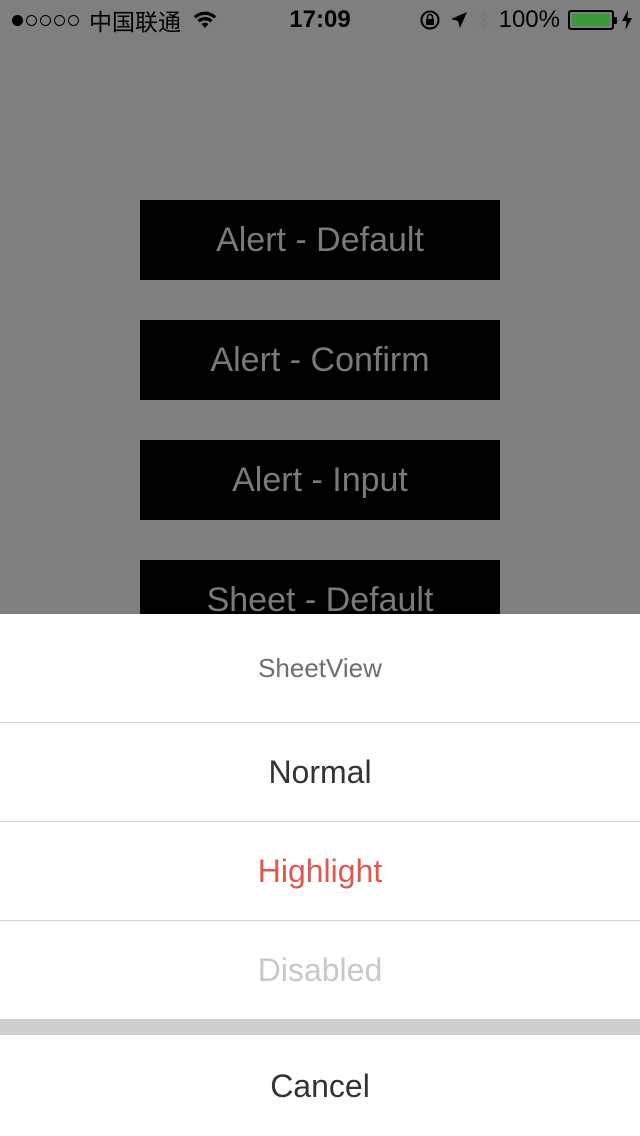 The width and height of the screenshot is (640, 1136). What do you see at coordinates (320, 772) in the screenshot?
I see `sheet-item-normal: Normal` at bounding box center [320, 772].